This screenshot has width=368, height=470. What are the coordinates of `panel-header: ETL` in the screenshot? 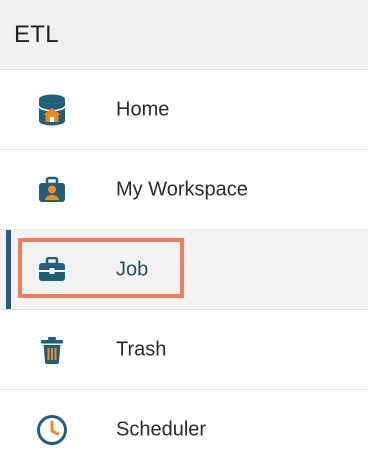 It's located at (184, 35).